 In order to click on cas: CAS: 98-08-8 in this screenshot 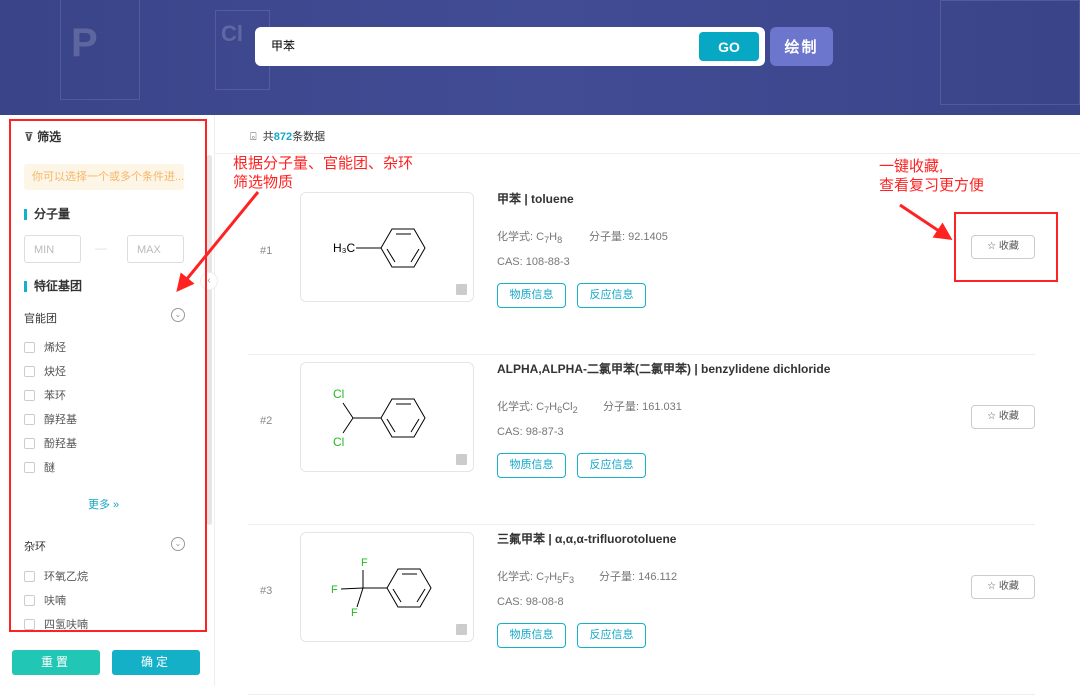, I will do `click(530, 602)`.